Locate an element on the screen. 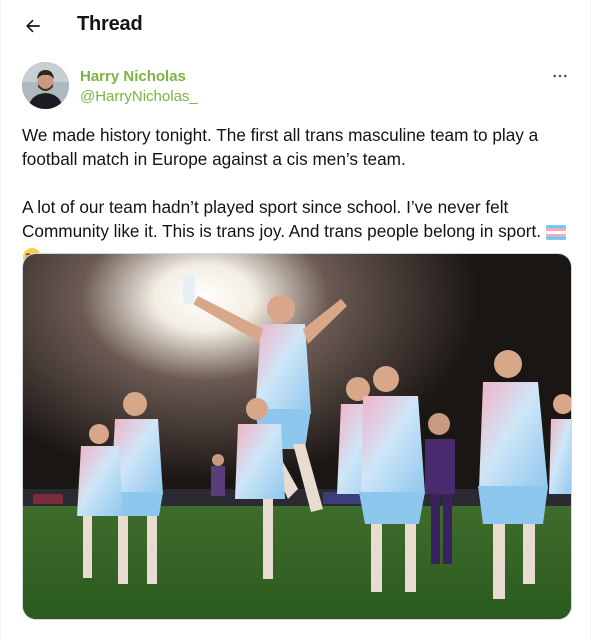  back-button is located at coordinates (33, 26).